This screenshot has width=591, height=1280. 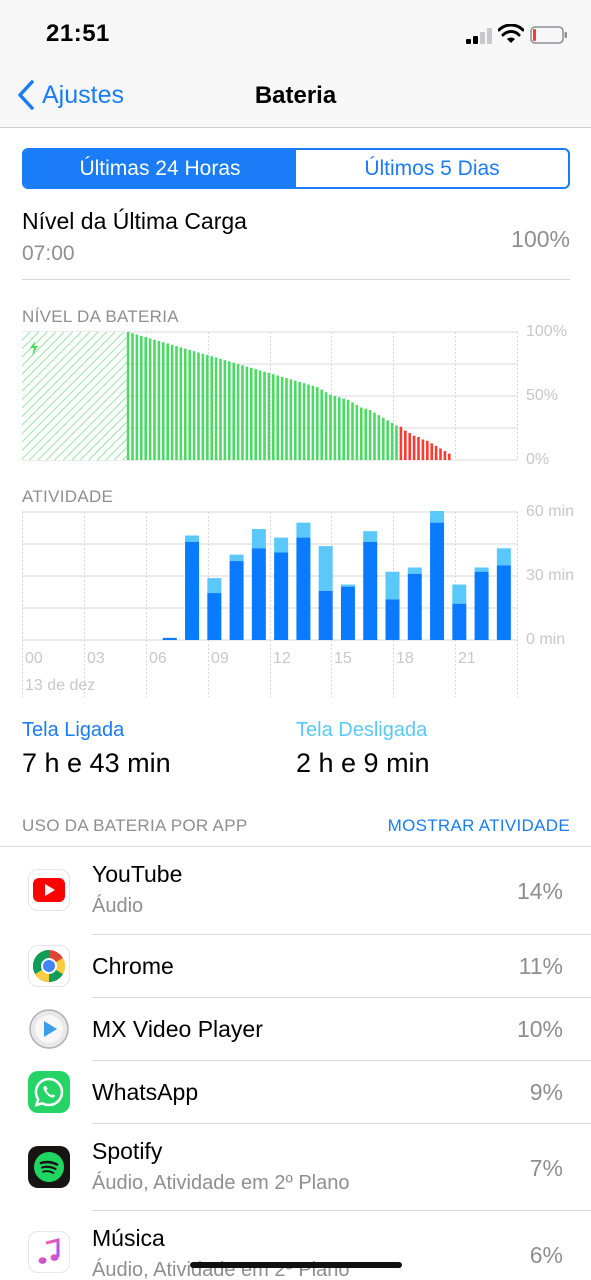 What do you see at coordinates (128, 1238) in the screenshot?
I see `app-name: Música` at bounding box center [128, 1238].